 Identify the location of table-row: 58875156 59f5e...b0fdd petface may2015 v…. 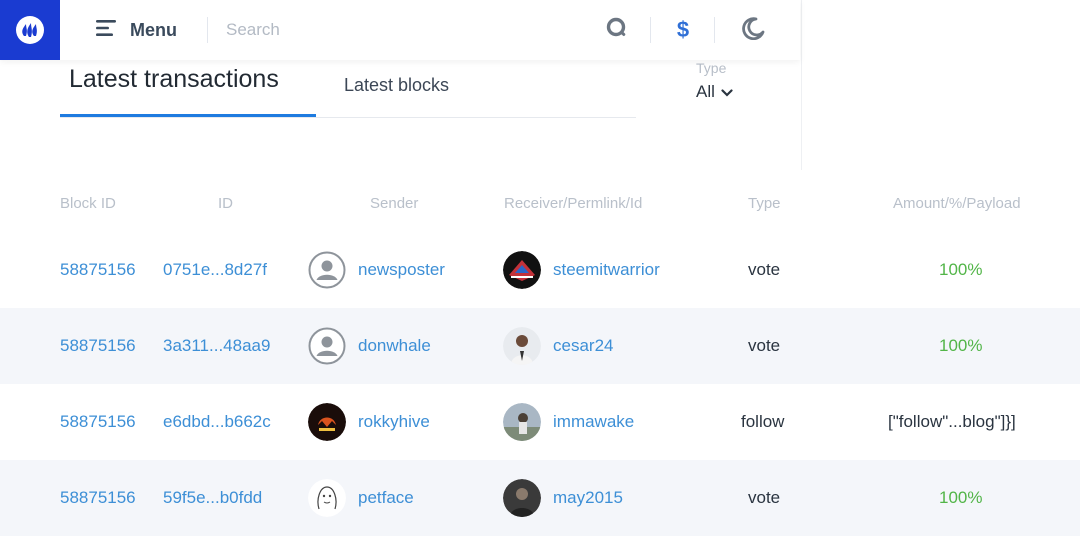
(540, 498).